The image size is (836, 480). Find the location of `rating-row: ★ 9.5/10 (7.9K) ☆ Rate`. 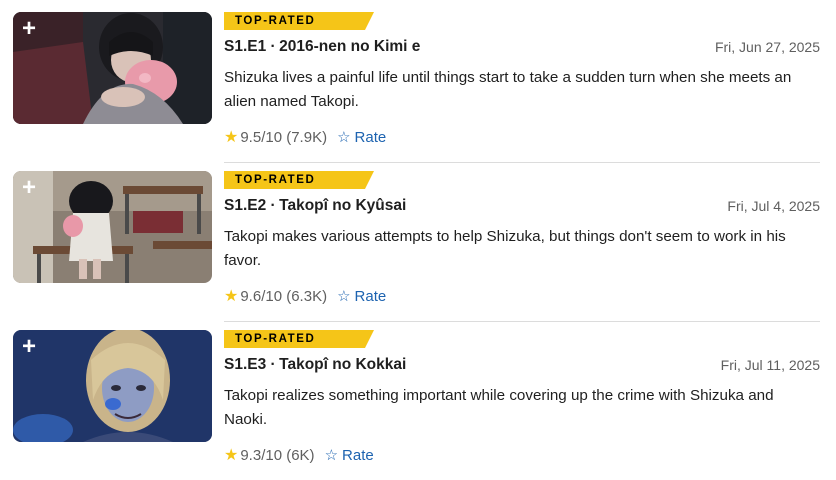

rating-row: ★ 9.5/10 (7.9K) ☆ Rate is located at coordinates (305, 137).